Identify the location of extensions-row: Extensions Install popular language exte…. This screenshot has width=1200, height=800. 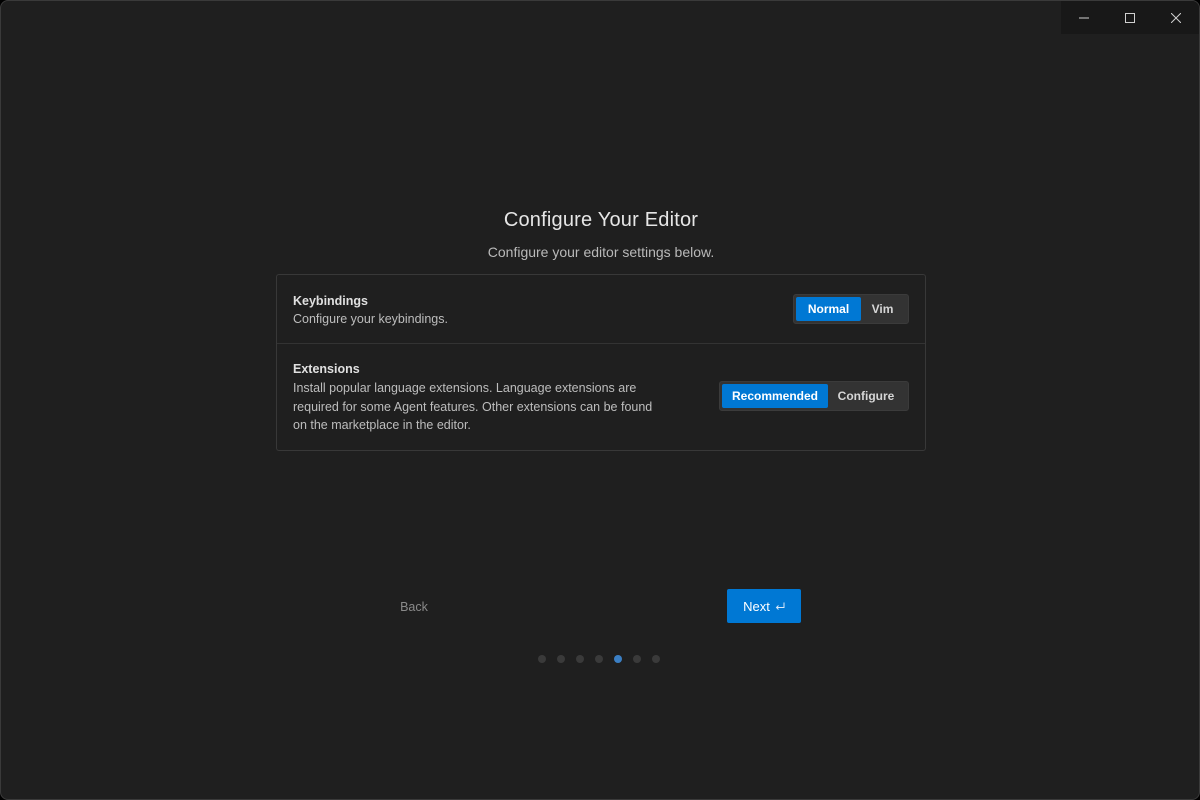
(601, 397).